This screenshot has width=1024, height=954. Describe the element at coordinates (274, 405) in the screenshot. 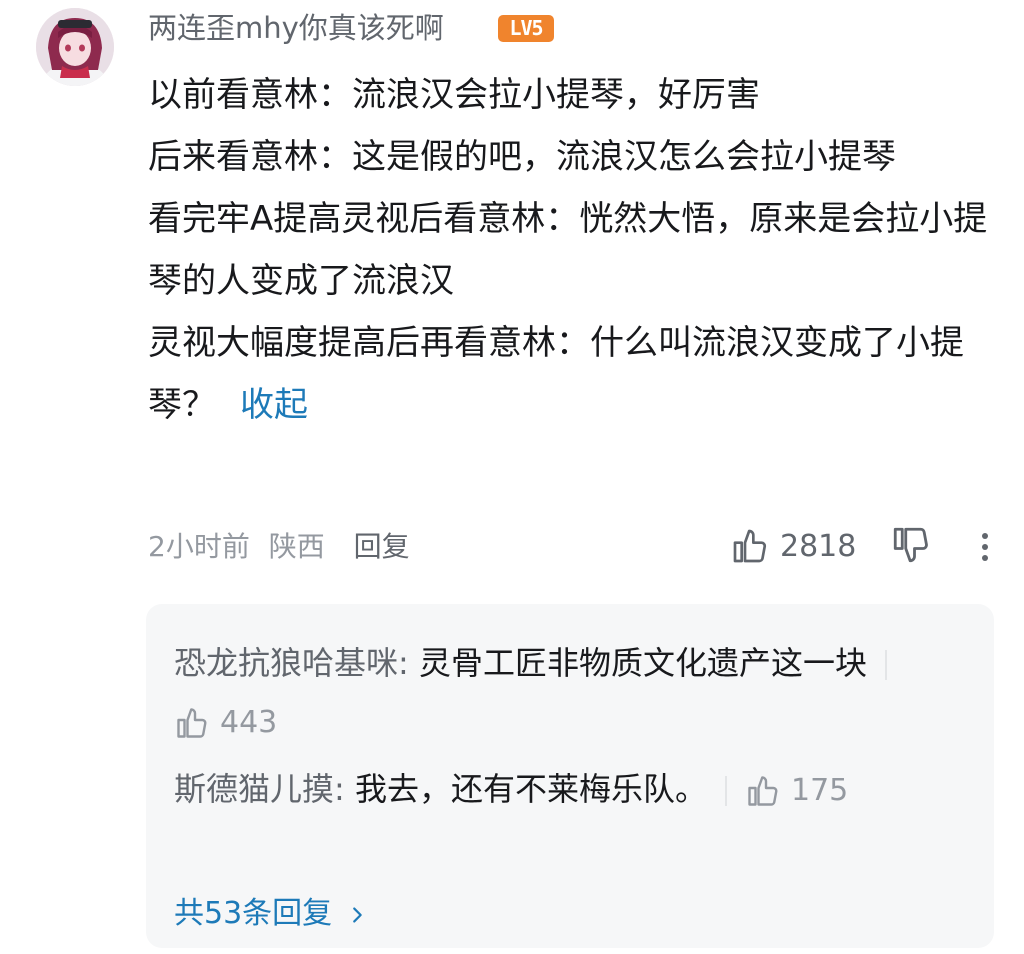

I see `collapse-link: 收起` at that location.